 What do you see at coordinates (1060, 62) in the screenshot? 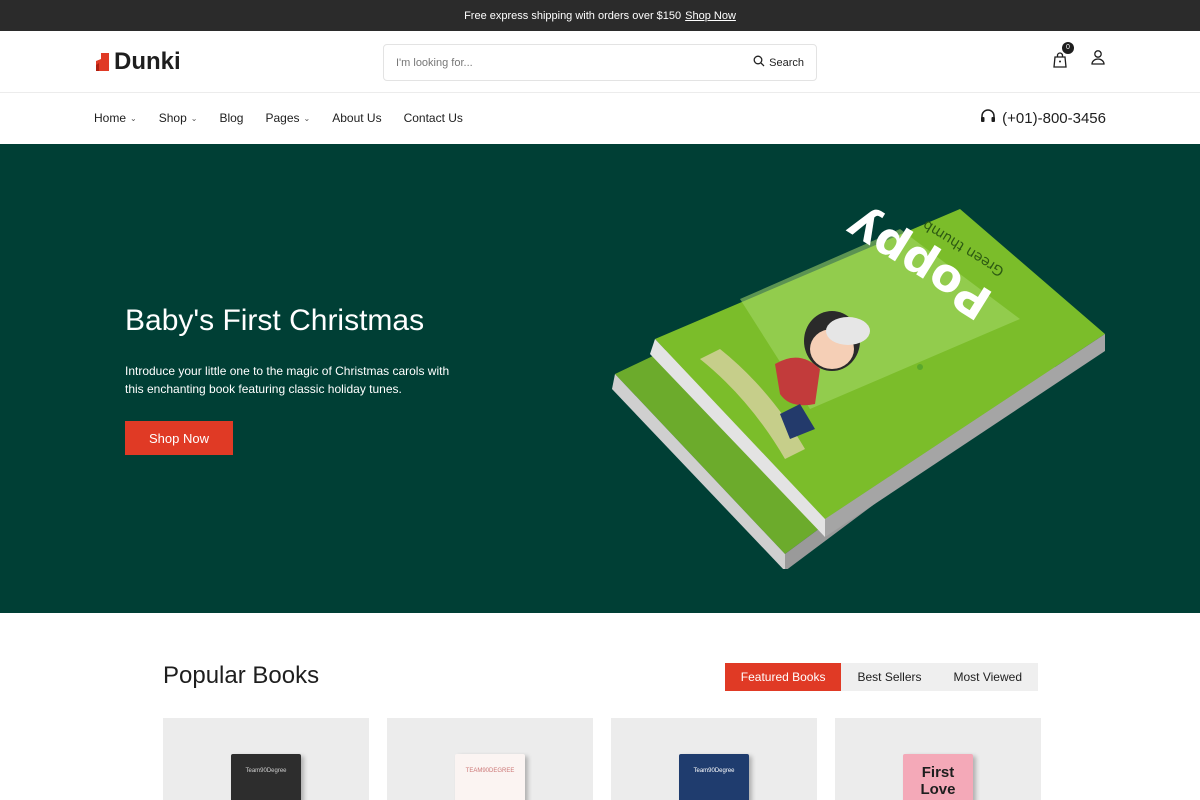
I see `cart-icon` at bounding box center [1060, 62].